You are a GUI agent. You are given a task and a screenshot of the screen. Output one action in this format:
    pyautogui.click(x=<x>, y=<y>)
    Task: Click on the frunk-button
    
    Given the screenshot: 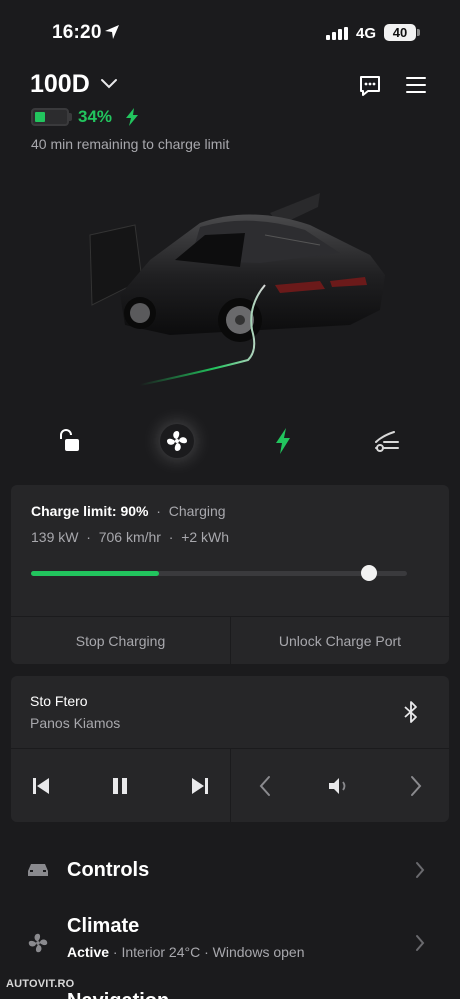 What is the action you would take?
    pyautogui.click(x=387, y=441)
    